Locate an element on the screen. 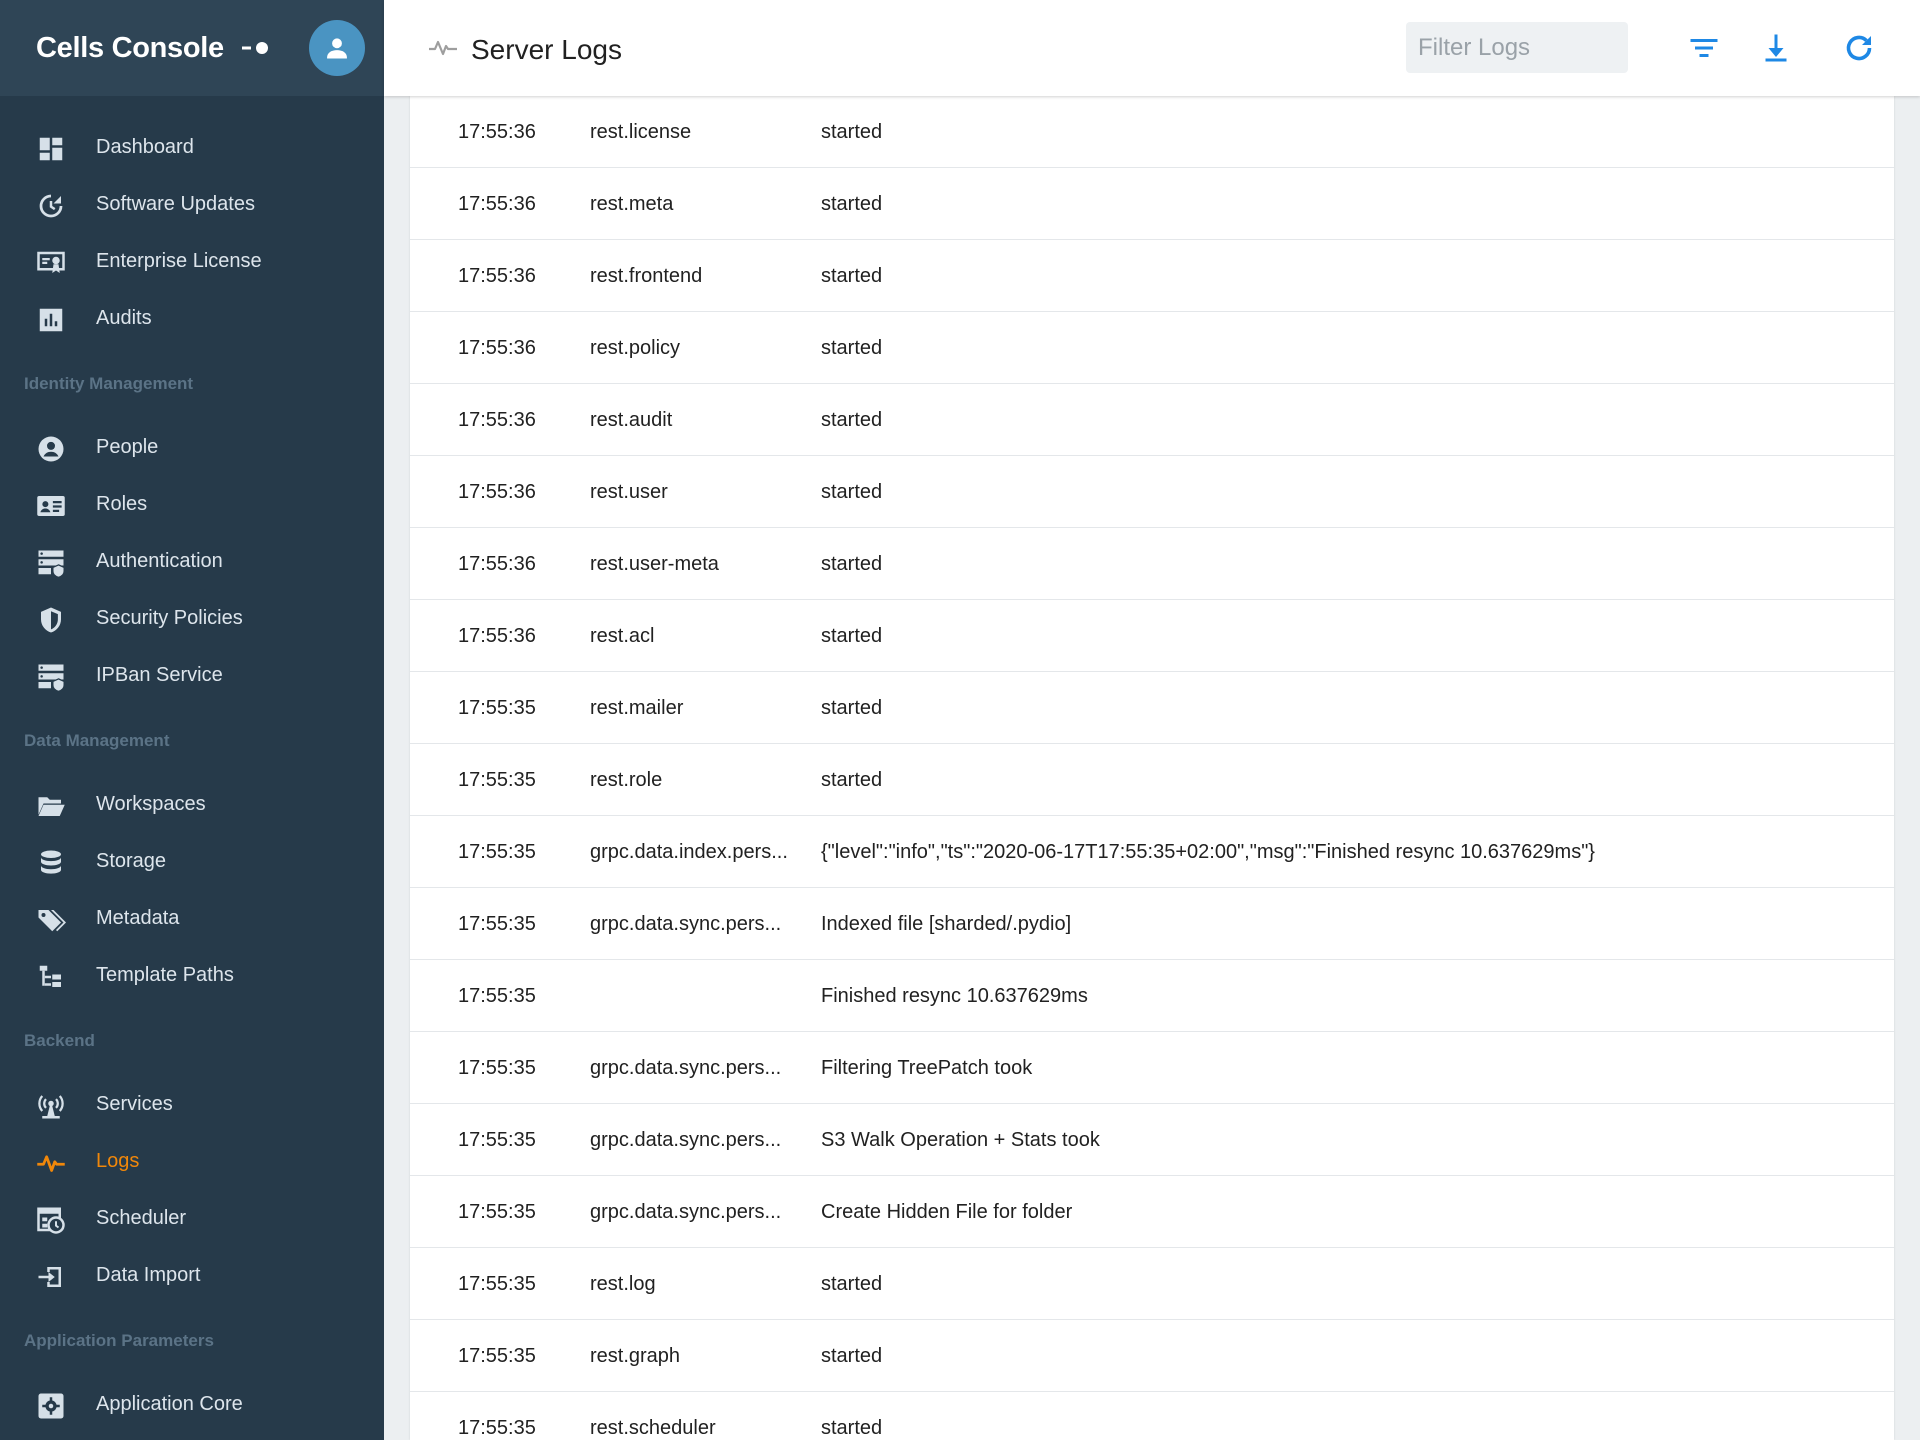 The height and width of the screenshot is (1440, 1920). section-title-backend: Backend is located at coordinates (59, 1040).